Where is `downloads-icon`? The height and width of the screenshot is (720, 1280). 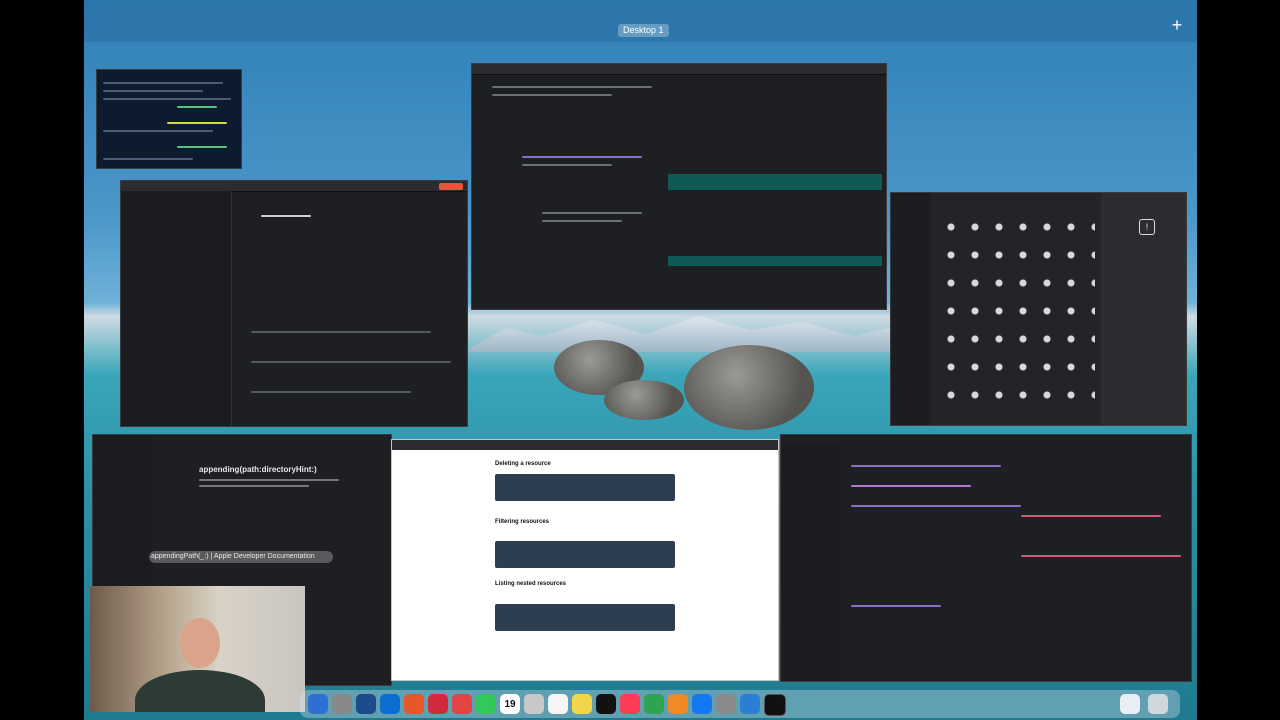
downloads-icon is located at coordinates (1130, 704).